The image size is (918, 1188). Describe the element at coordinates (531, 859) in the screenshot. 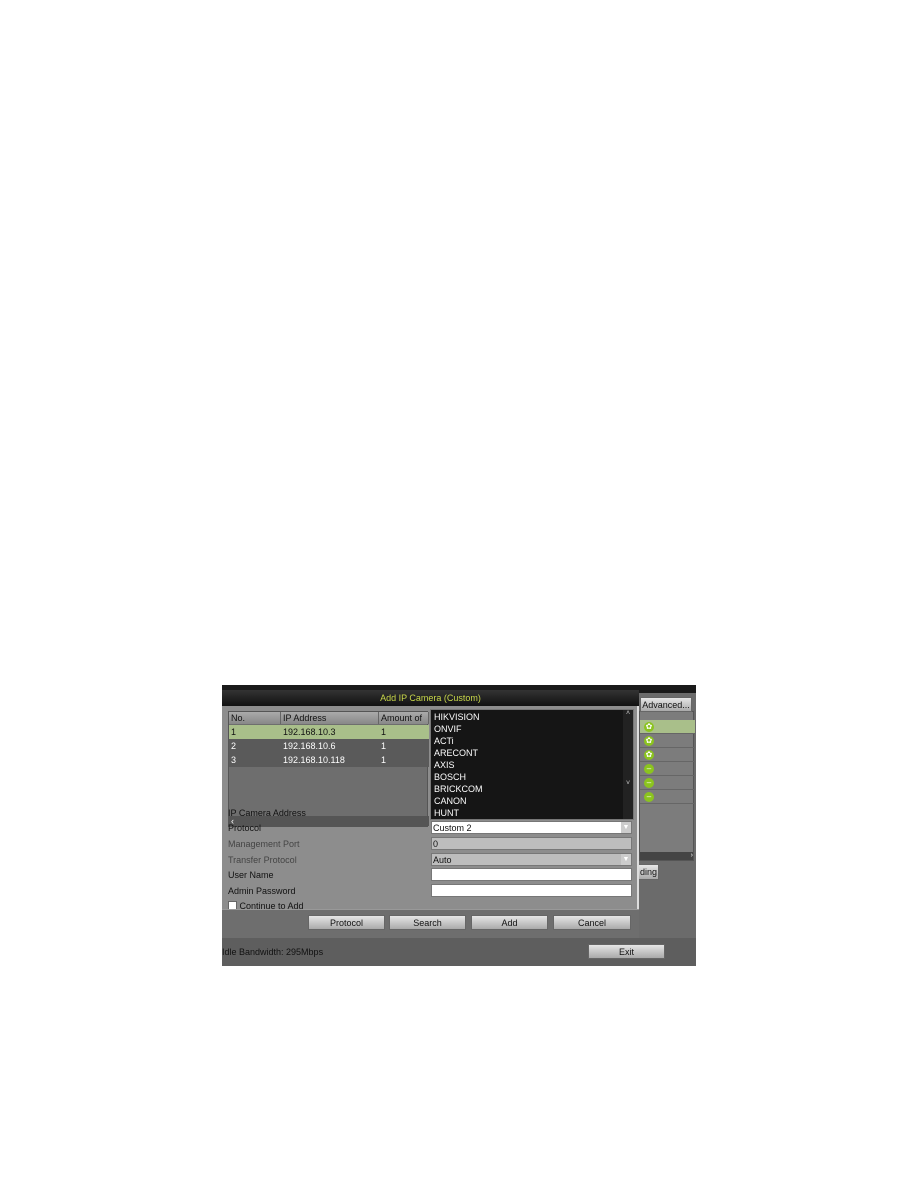

I see `transfer-protocol-select: Auto ▼` at that location.